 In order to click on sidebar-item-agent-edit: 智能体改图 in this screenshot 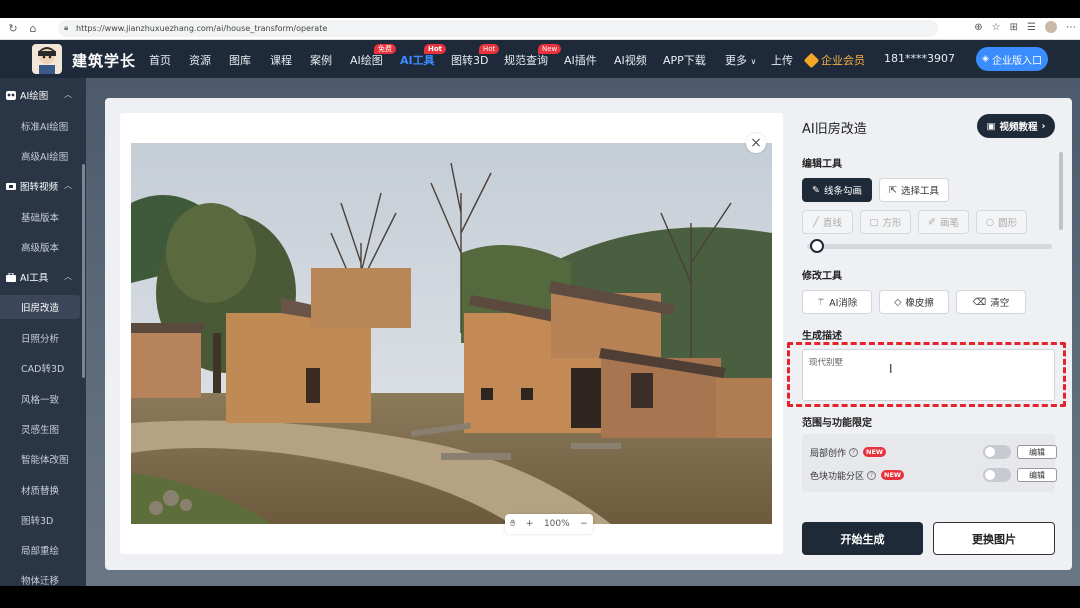, I will do `click(40, 459)`.